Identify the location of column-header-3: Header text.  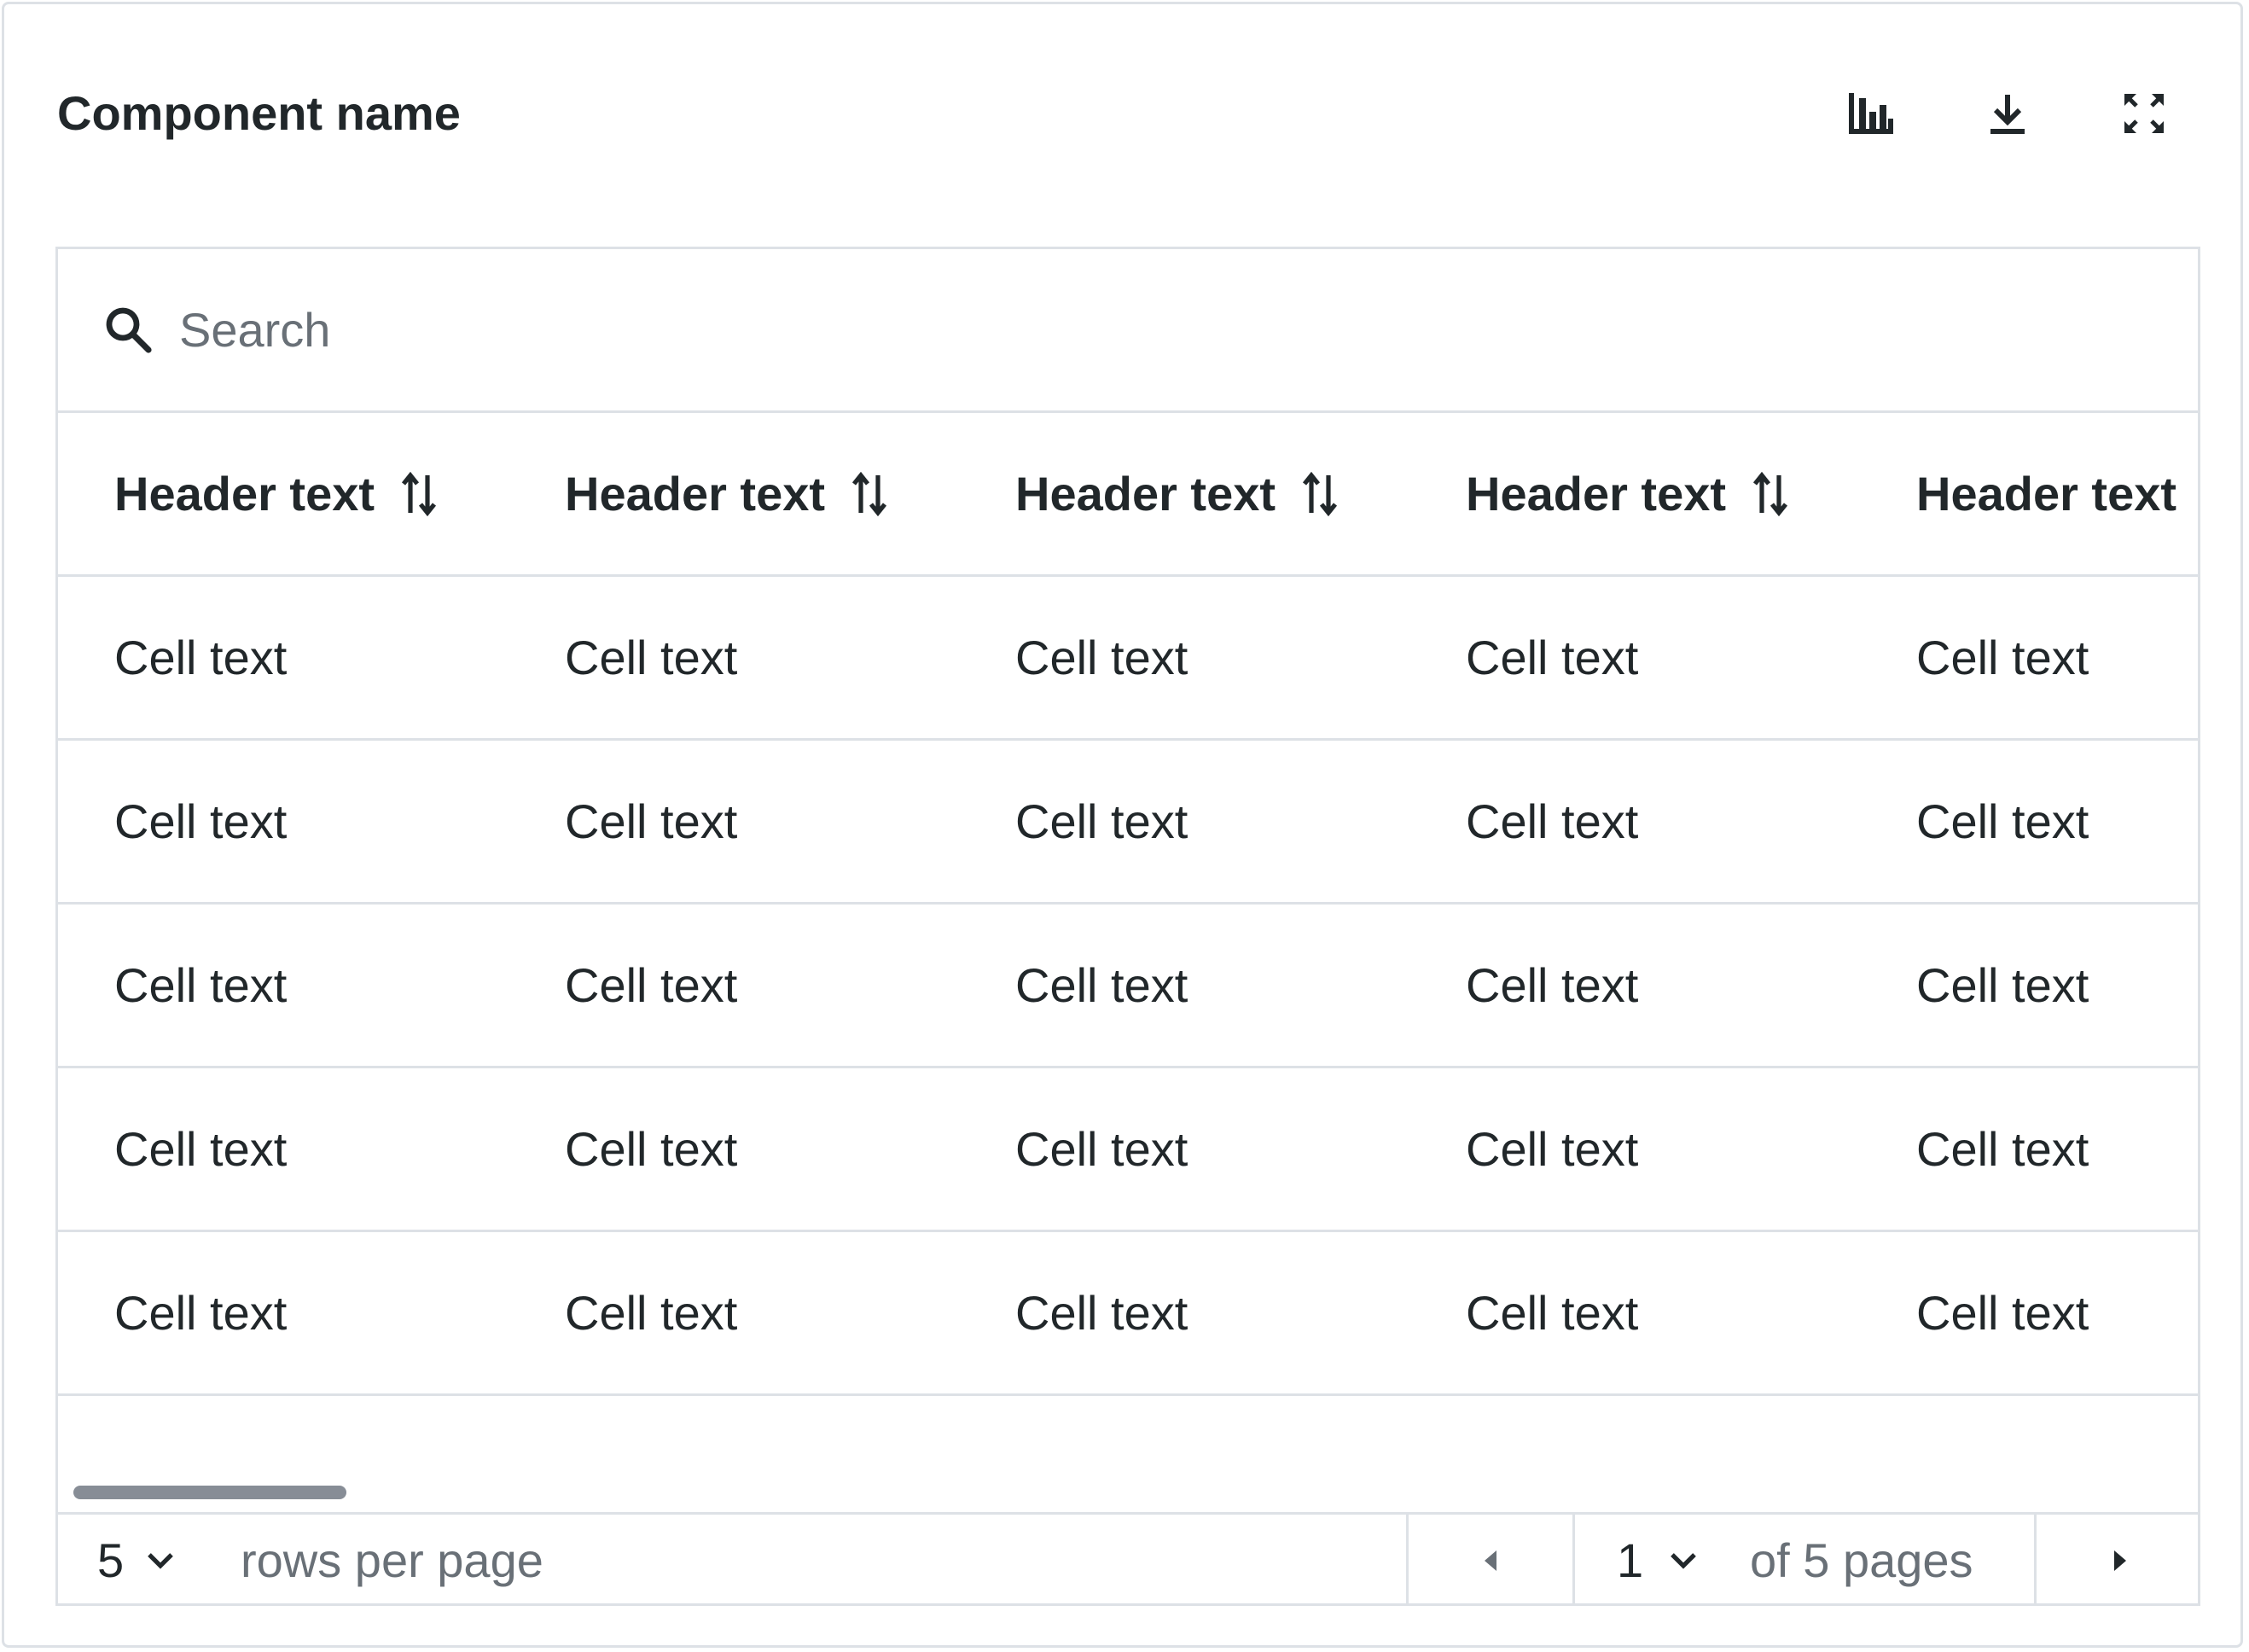
(1177, 493).